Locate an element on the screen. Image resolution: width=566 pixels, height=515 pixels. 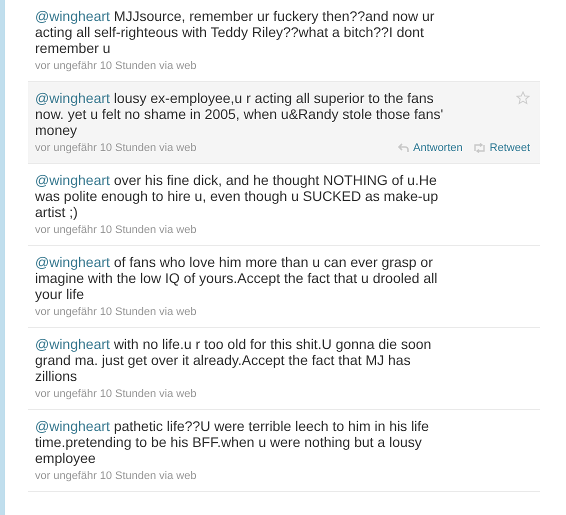
reply-icon is located at coordinates (404, 148).